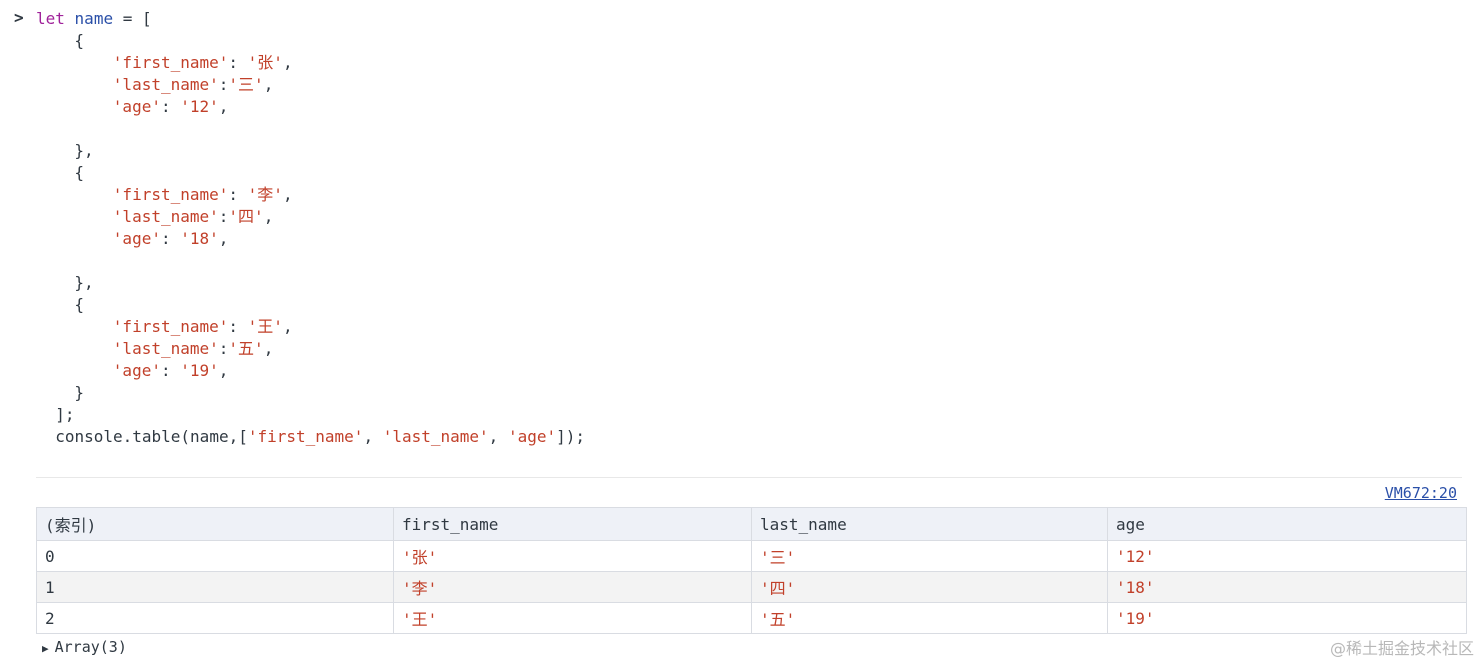 Image resolution: width=1480 pixels, height=661 pixels. Describe the element at coordinates (265, 326) in the screenshot. I see `code-token: '王'` at that location.